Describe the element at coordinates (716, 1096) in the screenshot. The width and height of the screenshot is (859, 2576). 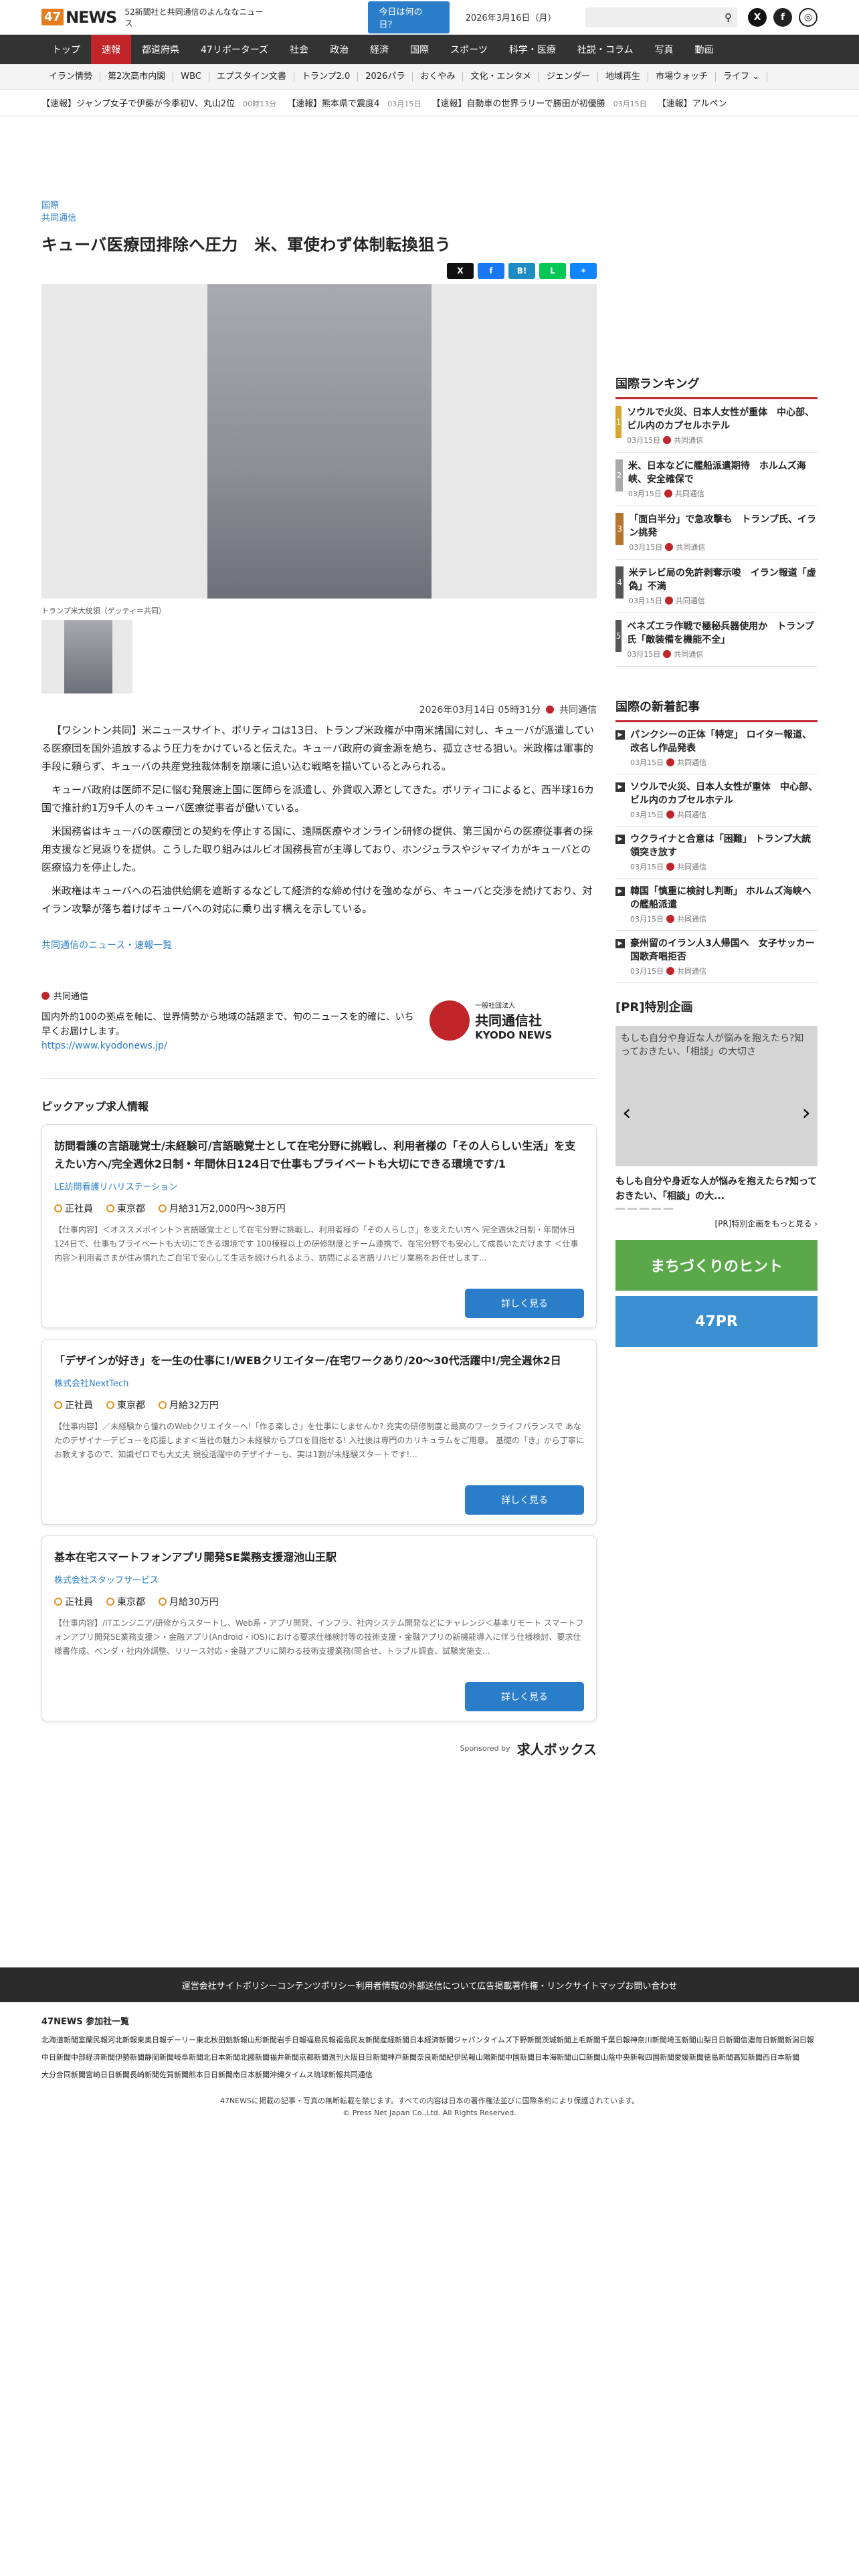
I see `pr-carousel: もしも自分や身近な人が悩みを抱えたら?知っておきたい、「相談」の大切さ ‹ ›` at that location.